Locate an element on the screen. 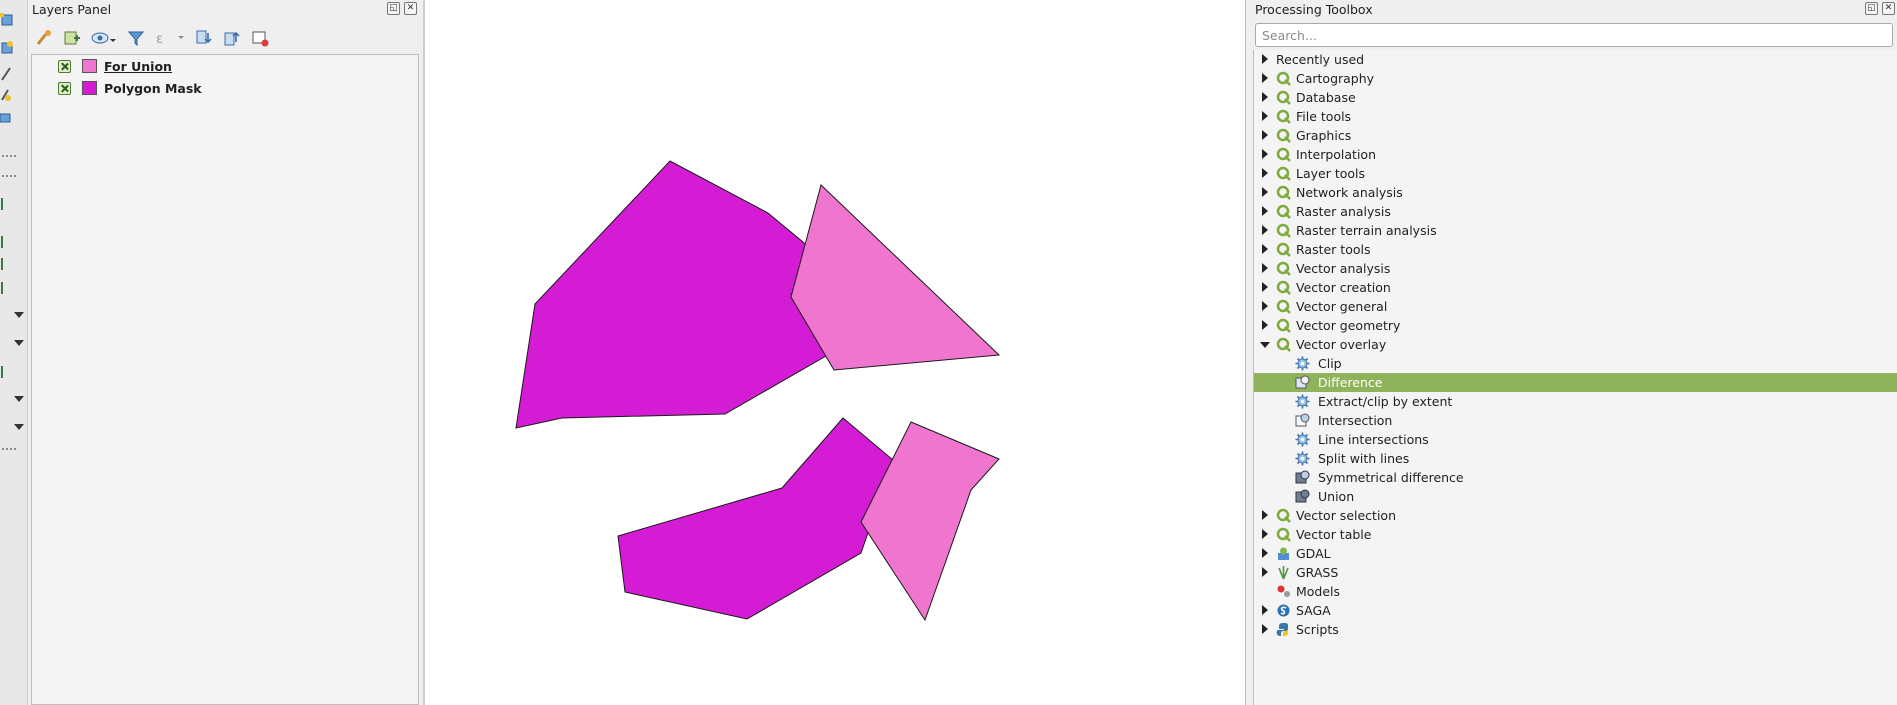 The image size is (1897, 705). tree-group-vector-table: Vector table is located at coordinates (1575, 534).